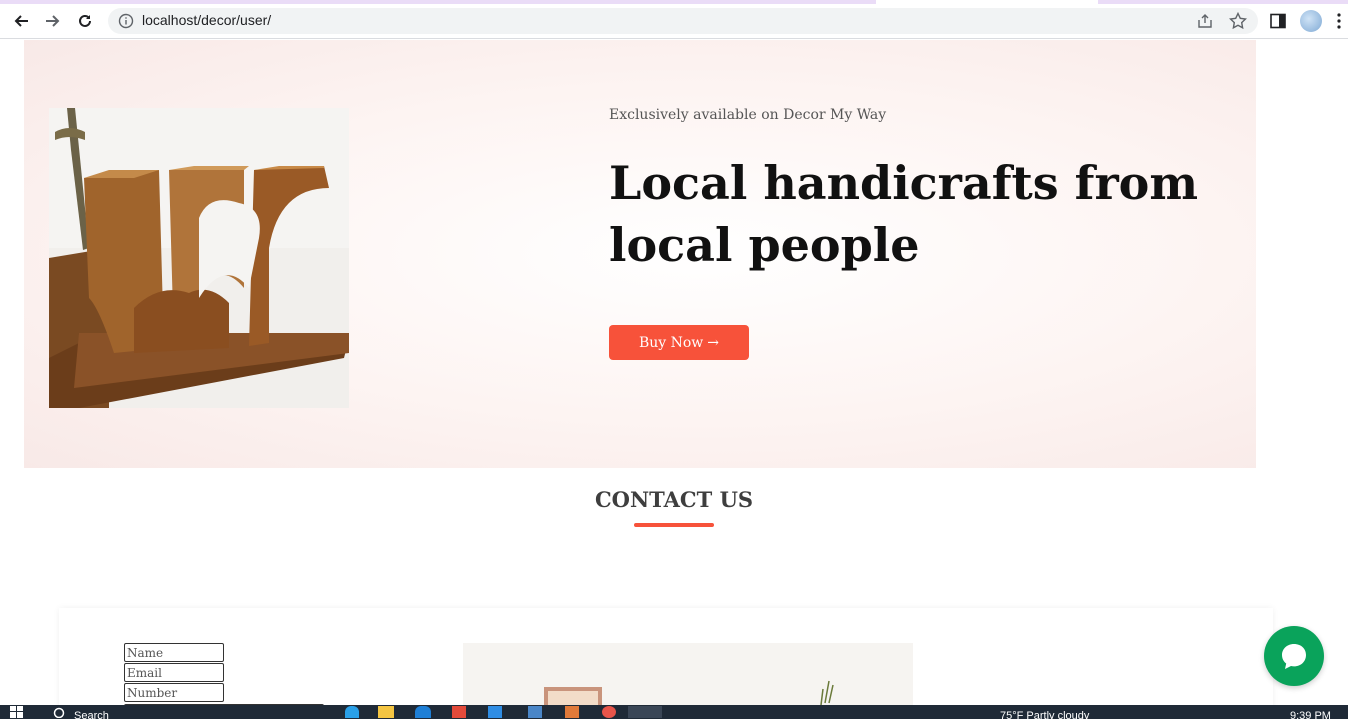 The image size is (1348, 719). Describe the element at coordinates (713, 342) in the screenshot. I see `arrow-right-icon: →` at that location.